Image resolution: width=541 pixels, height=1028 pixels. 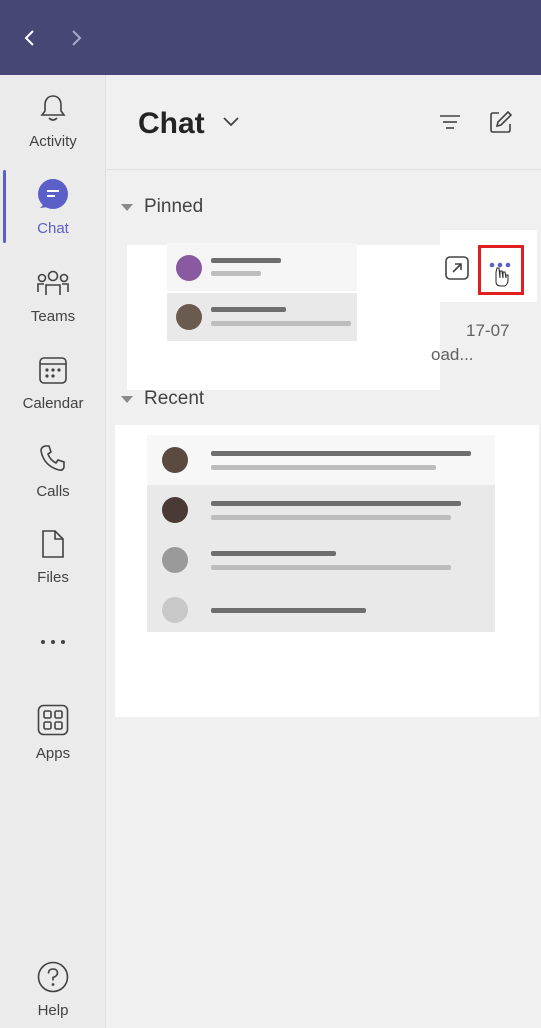 I want to click on rail-item-help: Help, so click(x=53, y=994).